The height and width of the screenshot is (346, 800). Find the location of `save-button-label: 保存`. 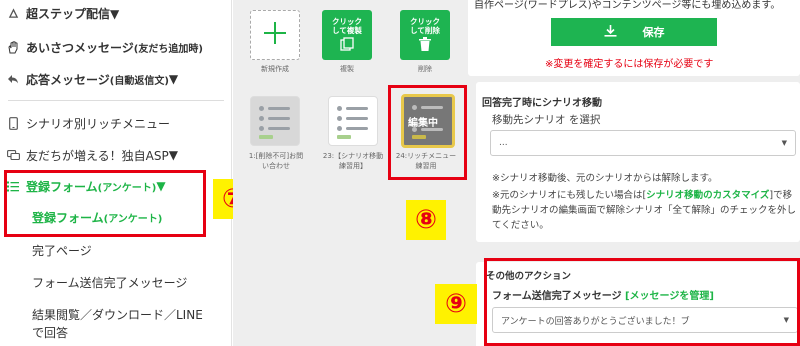

save-button-label: 保存 is located at coordinates (653, 32).